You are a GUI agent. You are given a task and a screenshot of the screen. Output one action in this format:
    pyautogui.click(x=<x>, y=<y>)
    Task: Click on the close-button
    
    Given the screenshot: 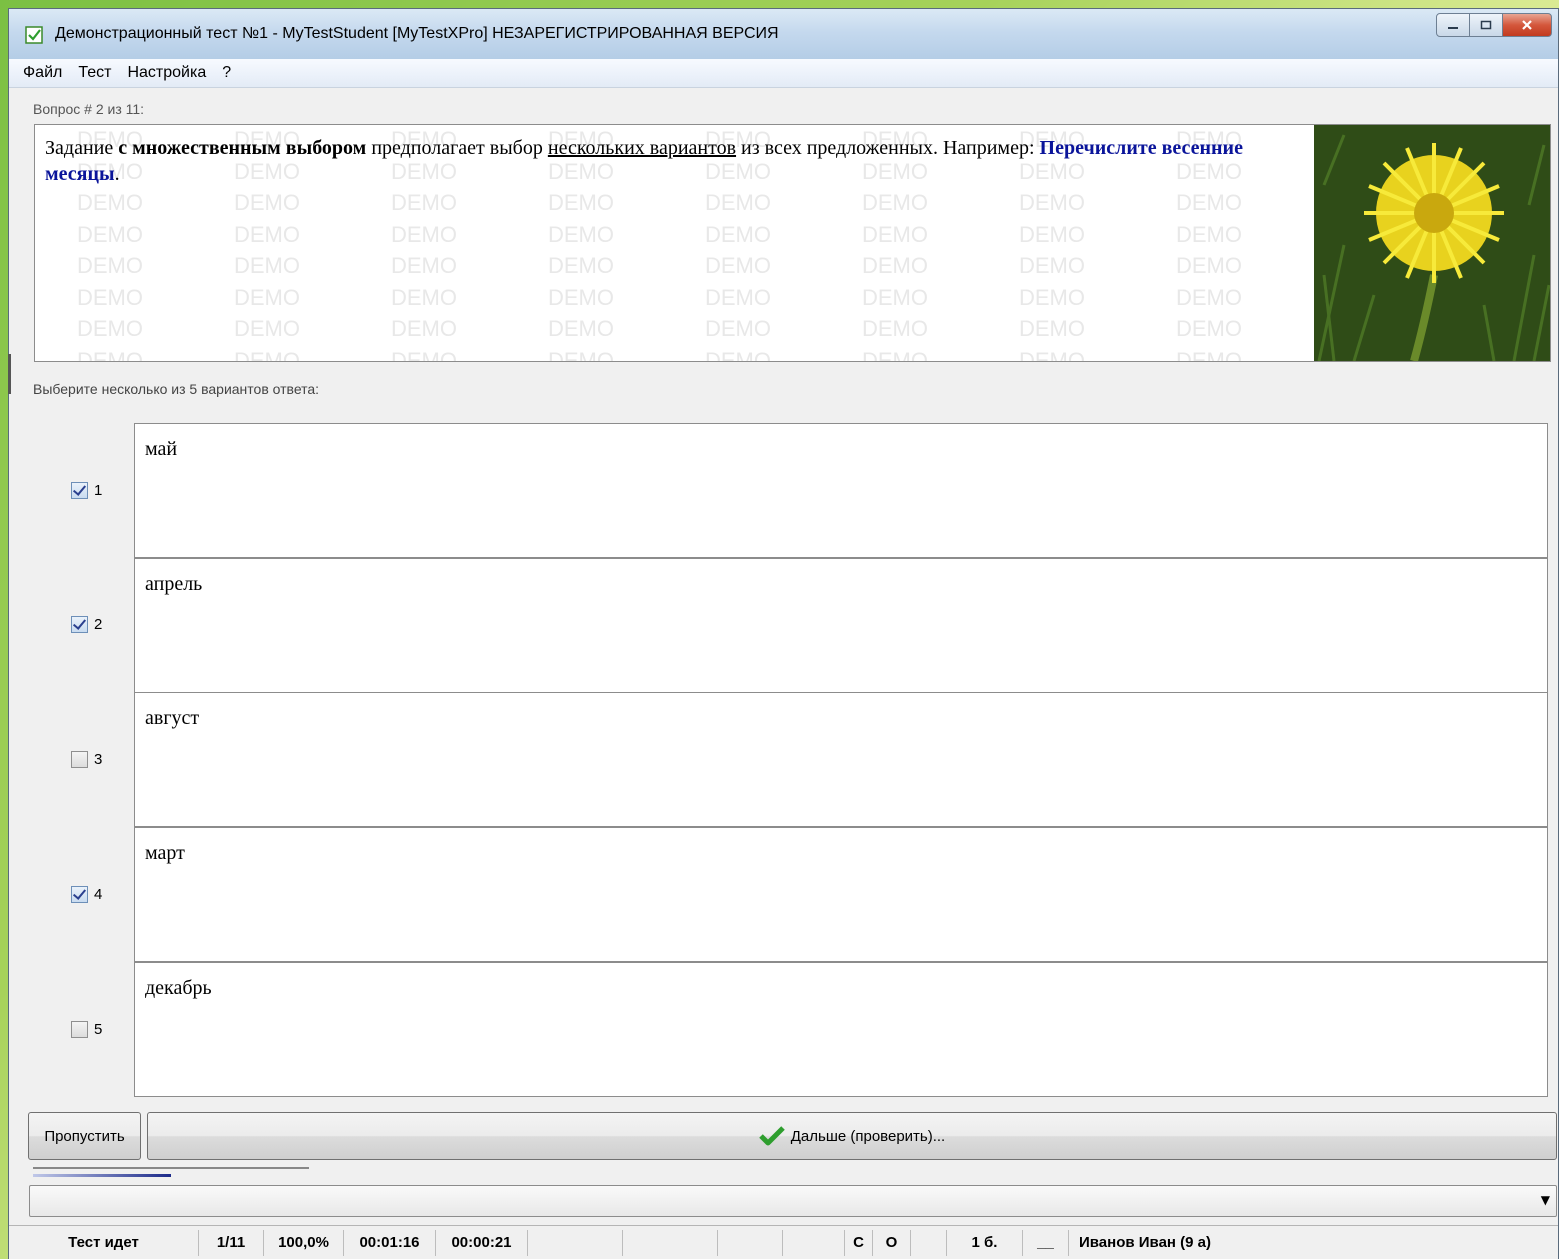 What is the action you would take?
    pyautogui.click(x=1527, y=25)
    